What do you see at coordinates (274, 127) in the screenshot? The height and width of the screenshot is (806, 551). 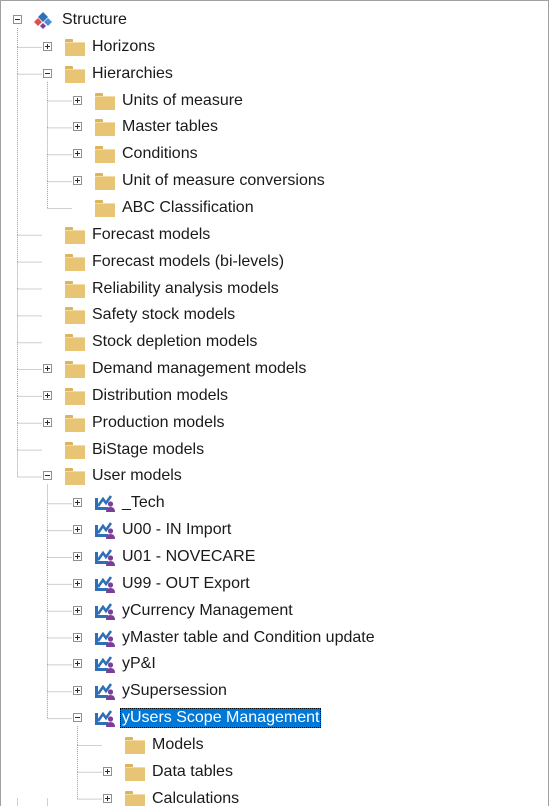 I see `tree-node-master-tables: Master tables` at bounding box center [274, 127].